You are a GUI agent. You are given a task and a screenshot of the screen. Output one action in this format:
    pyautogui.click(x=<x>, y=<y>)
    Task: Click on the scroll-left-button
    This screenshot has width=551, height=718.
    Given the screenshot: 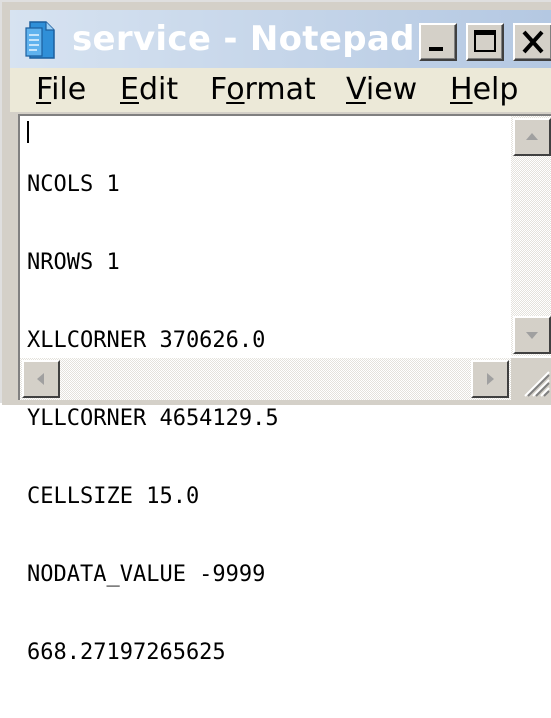 What is the action you would take?
    pyautogui.click(x=41, y=379)
    